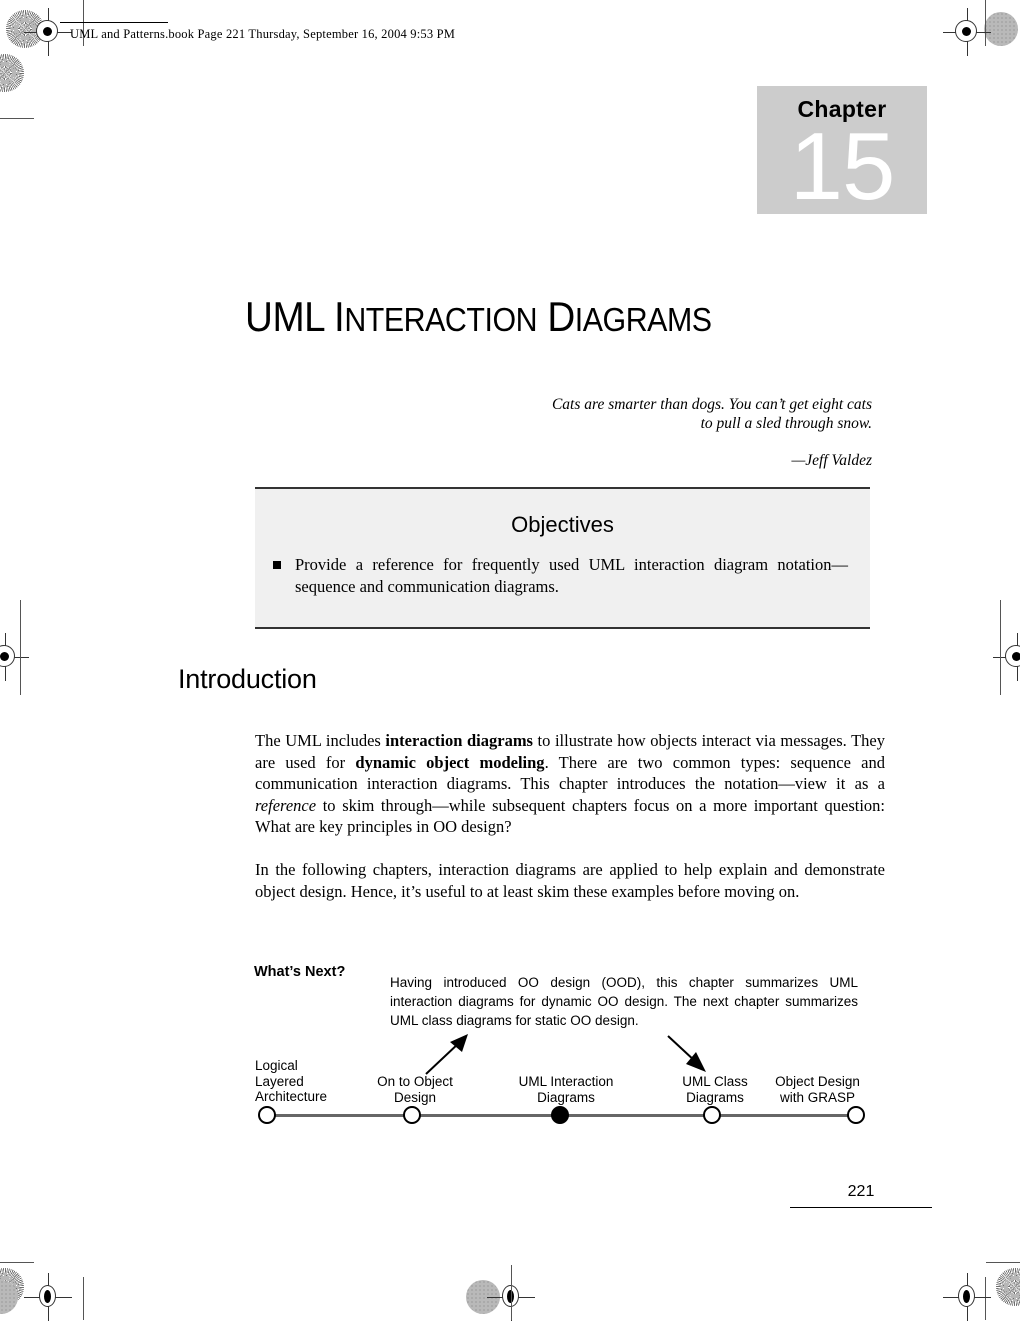 This screenshot has height=1321, width=1020. What do you see at coordinates (284, 576) in the screenshot?
I see `square-bullet-icon` at bounding box center [284, 576].